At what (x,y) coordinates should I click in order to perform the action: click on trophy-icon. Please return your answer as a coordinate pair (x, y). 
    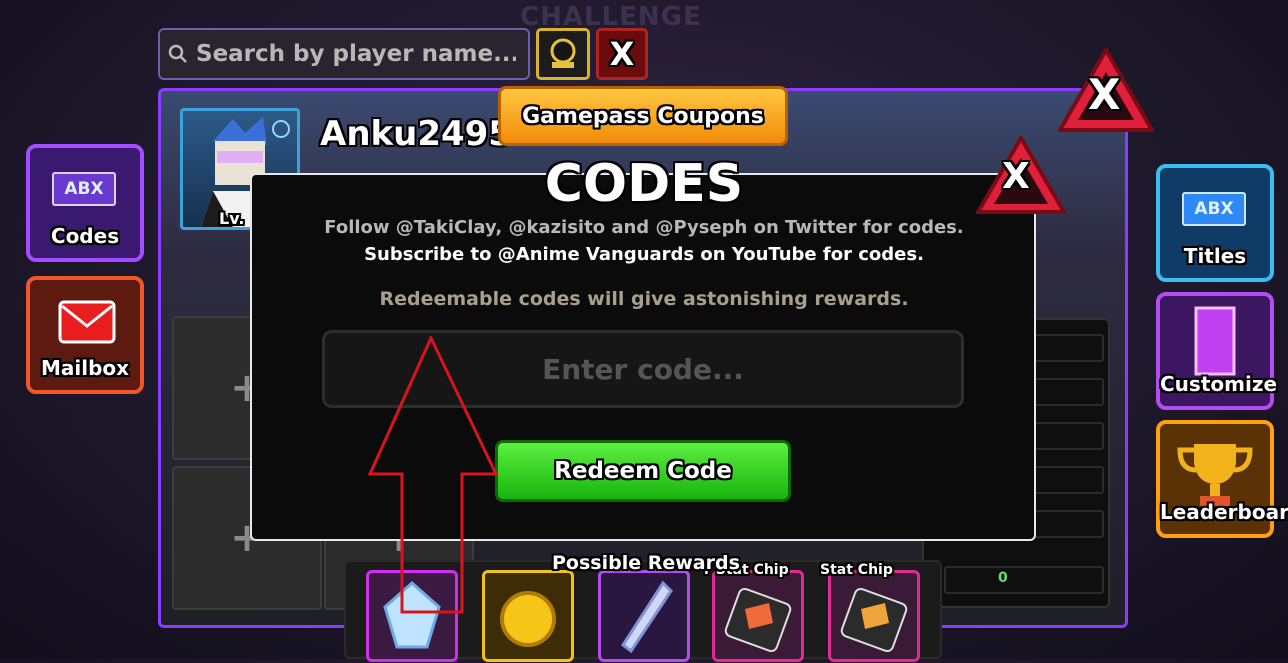
    Looking at the image, I should click on (1215, 475).